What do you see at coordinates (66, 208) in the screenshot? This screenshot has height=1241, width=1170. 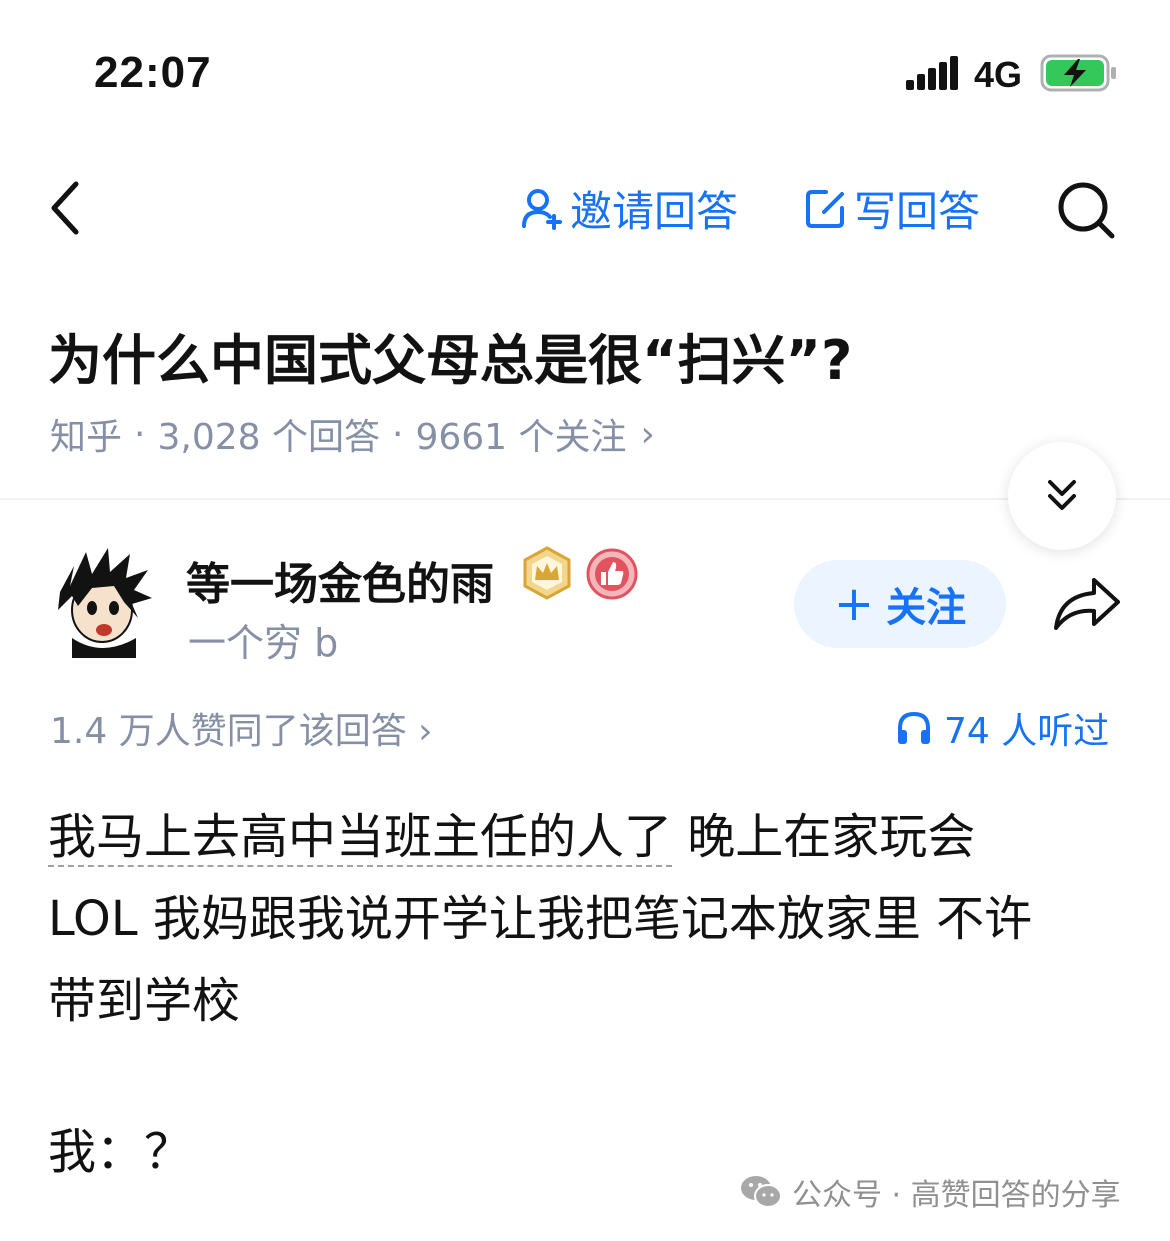 I see `back-button` at bounding box center [66, 208].